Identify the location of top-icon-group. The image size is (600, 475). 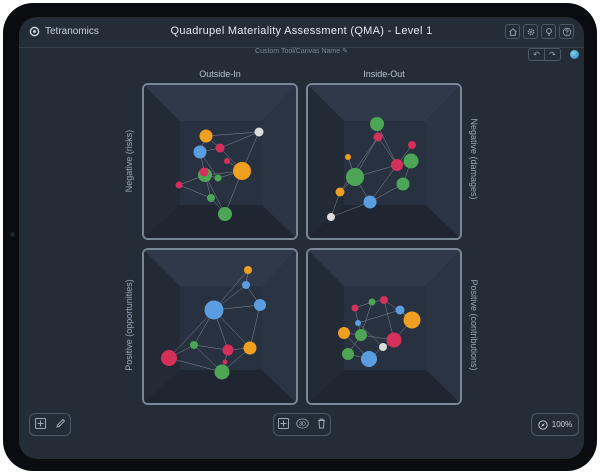
(539, 31).